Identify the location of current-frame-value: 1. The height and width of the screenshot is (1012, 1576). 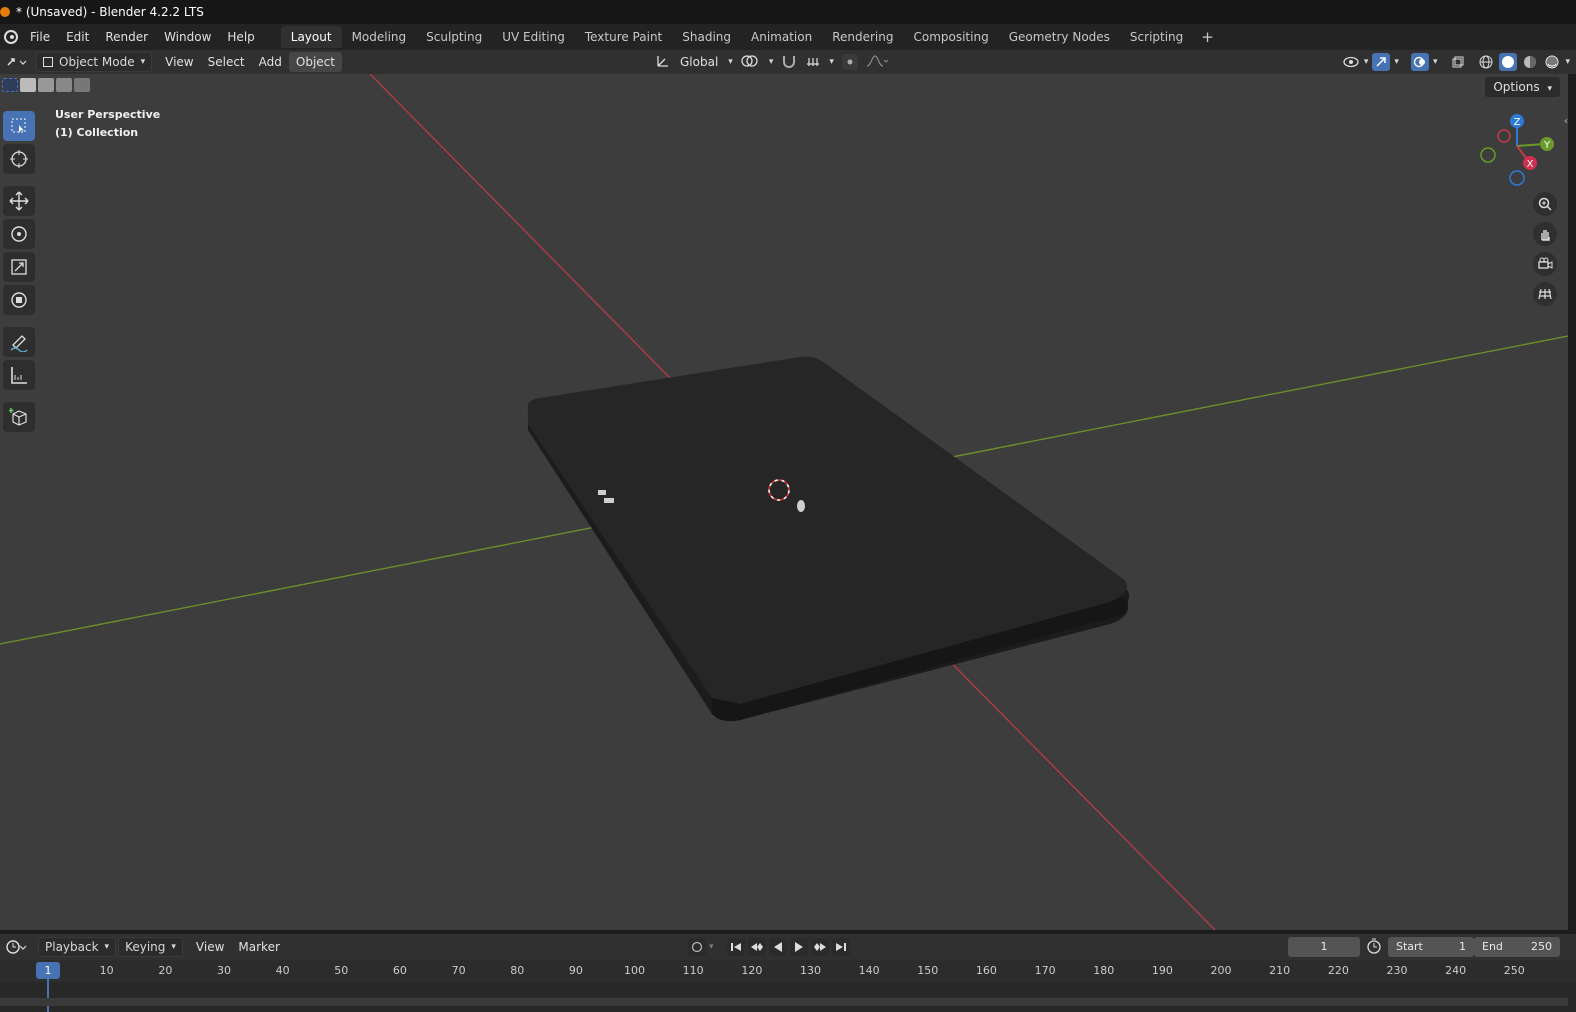
(1324, 946).